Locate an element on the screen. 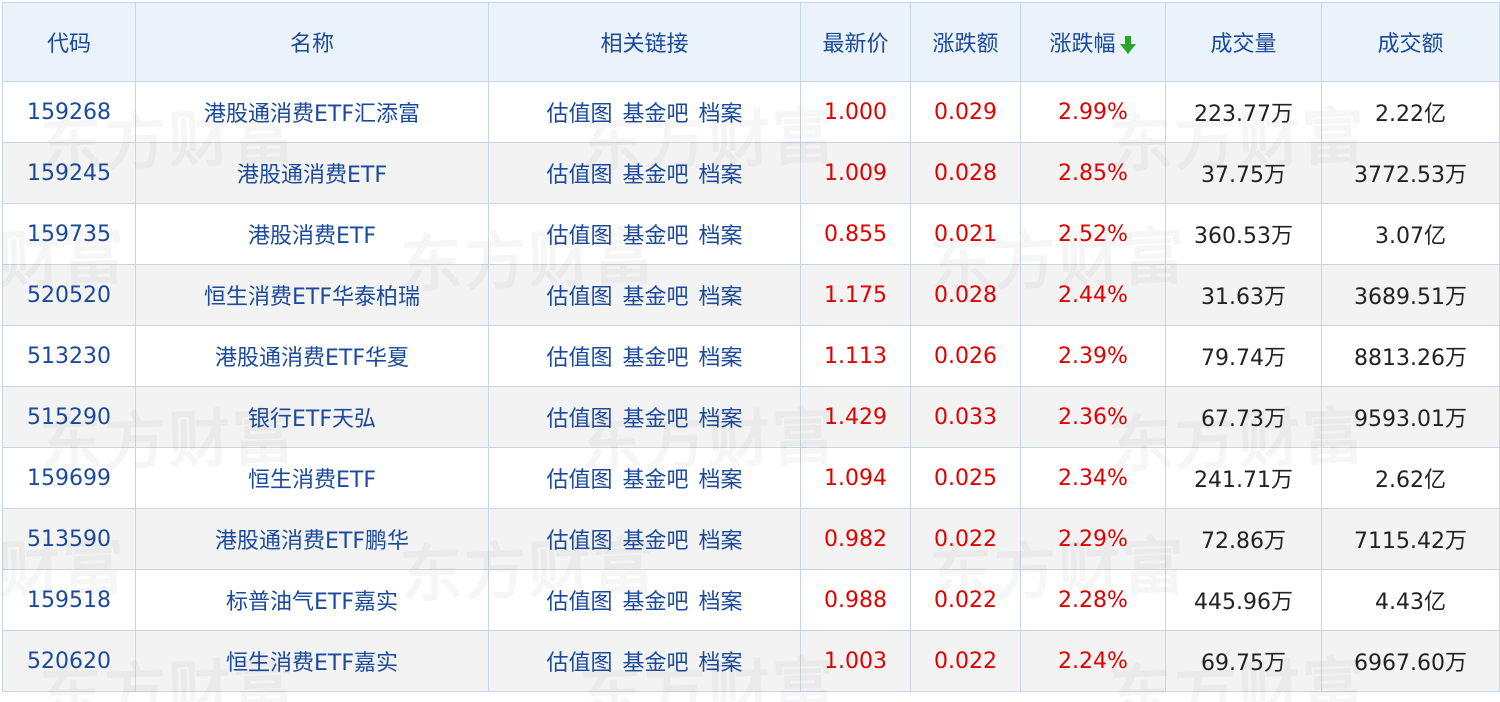 This screenshot has height=702, width=1500. cell-volume: 360.53万 is located at coordinates (1243, 234).